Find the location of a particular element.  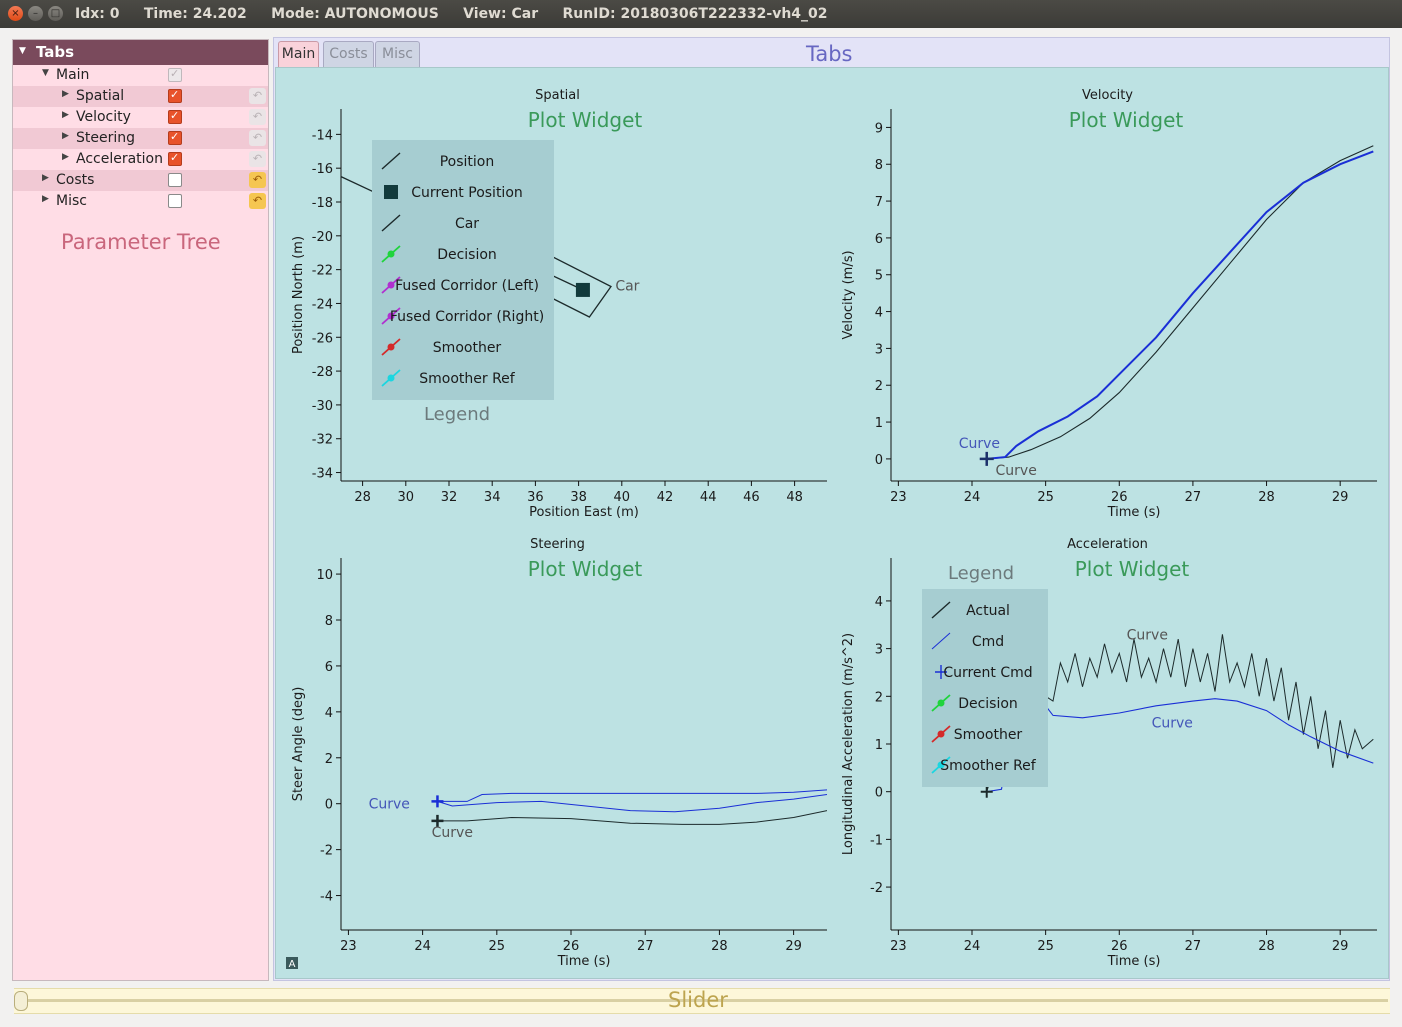

curve-label-cmd: Curve is located at coordinates (1172, 724).